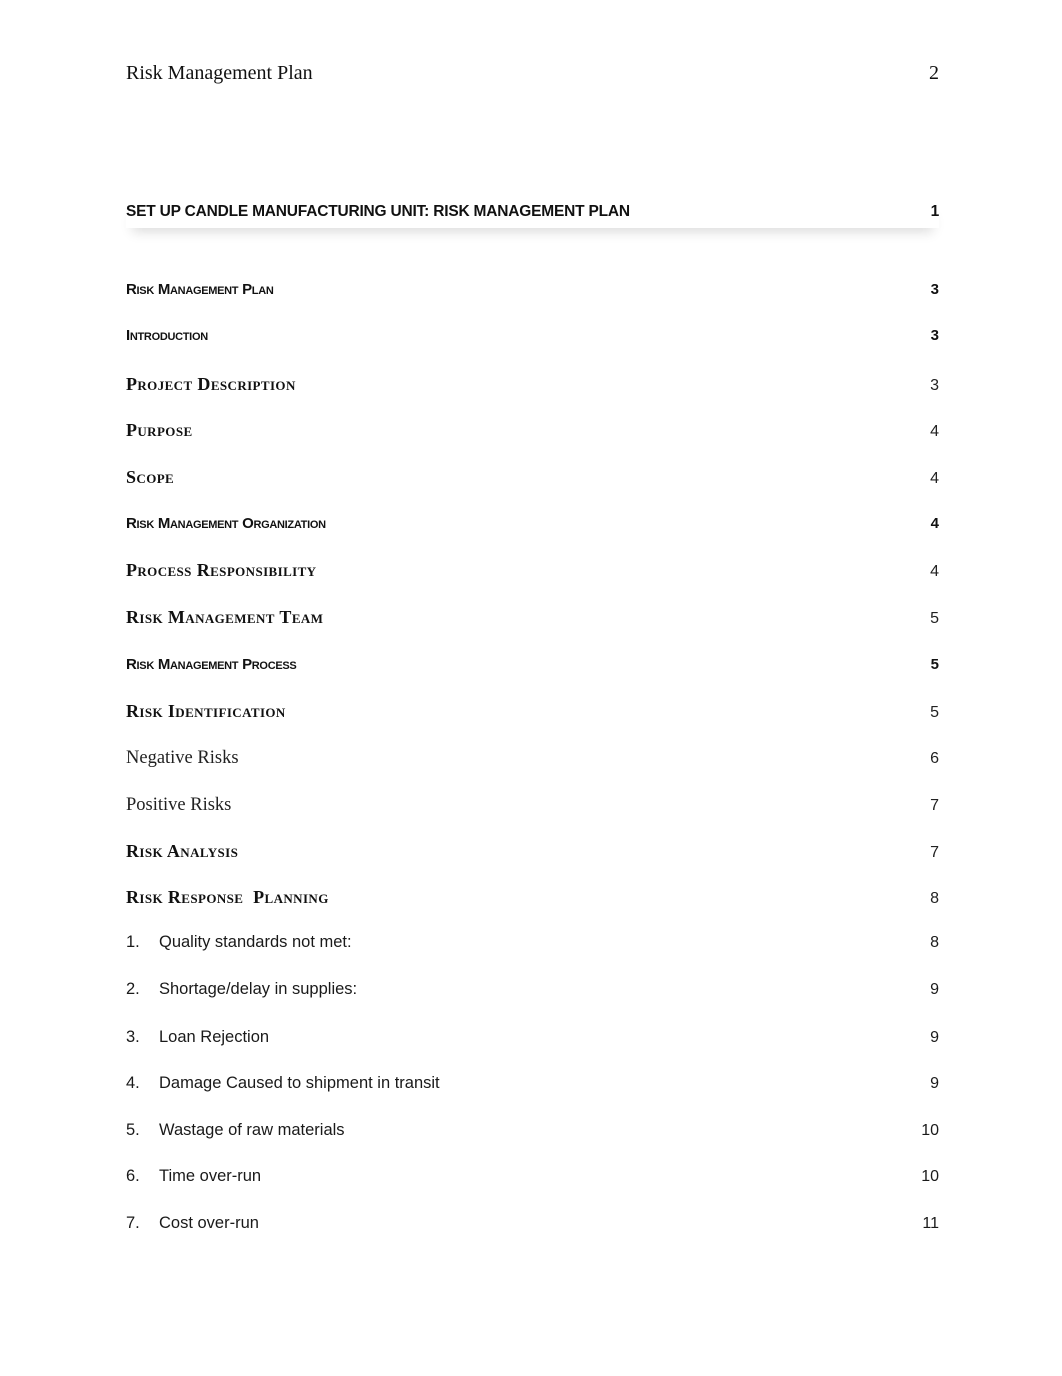 The height and width of the screenshot is (1376, 1062). What do you see at coordinates (133, 1223) in the screenshot?
I see `toc-list-index: 7.` at bounding box center [133, 1223].